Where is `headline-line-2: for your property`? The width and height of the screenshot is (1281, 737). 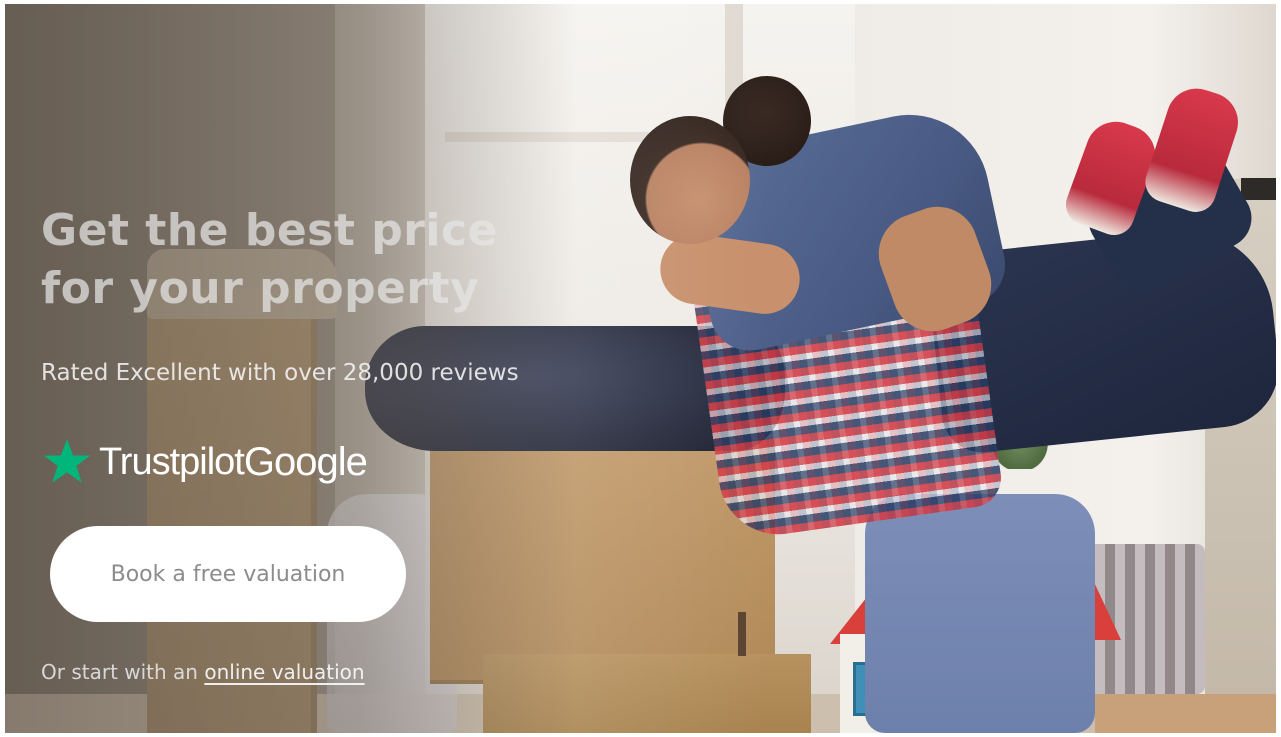 headline-line-2: for your property is located at coordinates (260, 288).